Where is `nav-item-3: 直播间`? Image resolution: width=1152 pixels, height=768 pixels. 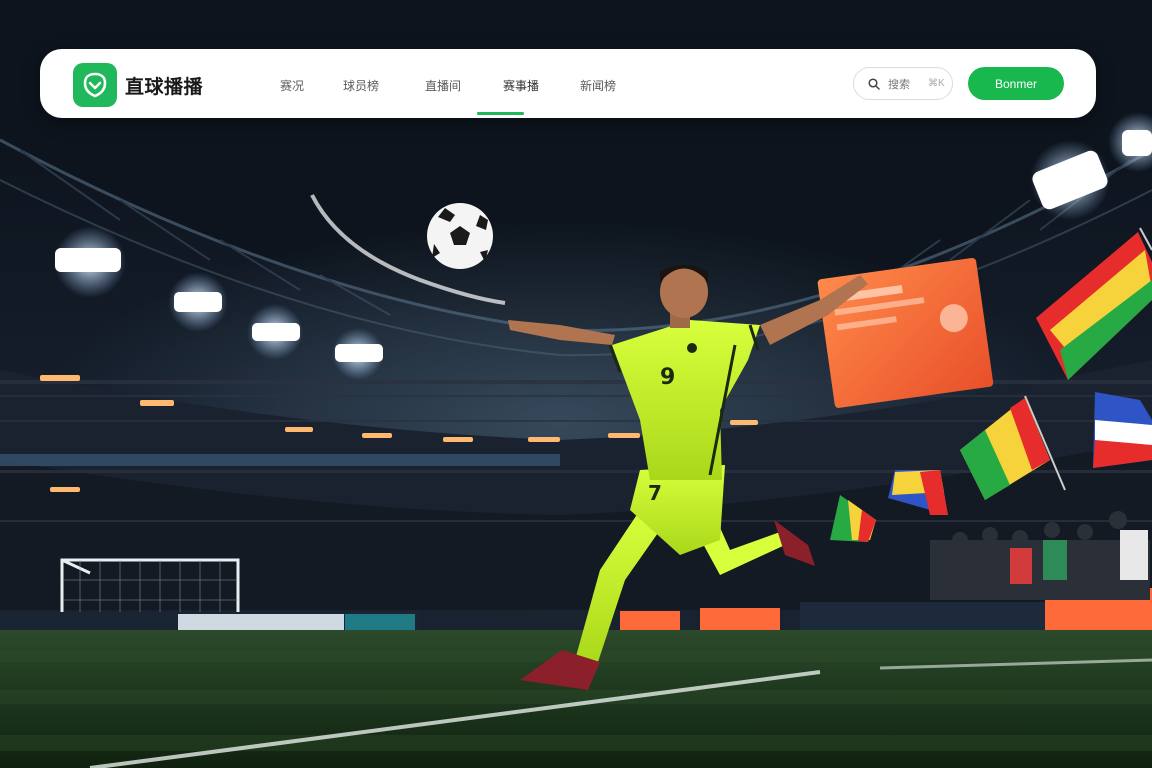
nav-item-3: 直播间 is located at coordinates (443, 85).